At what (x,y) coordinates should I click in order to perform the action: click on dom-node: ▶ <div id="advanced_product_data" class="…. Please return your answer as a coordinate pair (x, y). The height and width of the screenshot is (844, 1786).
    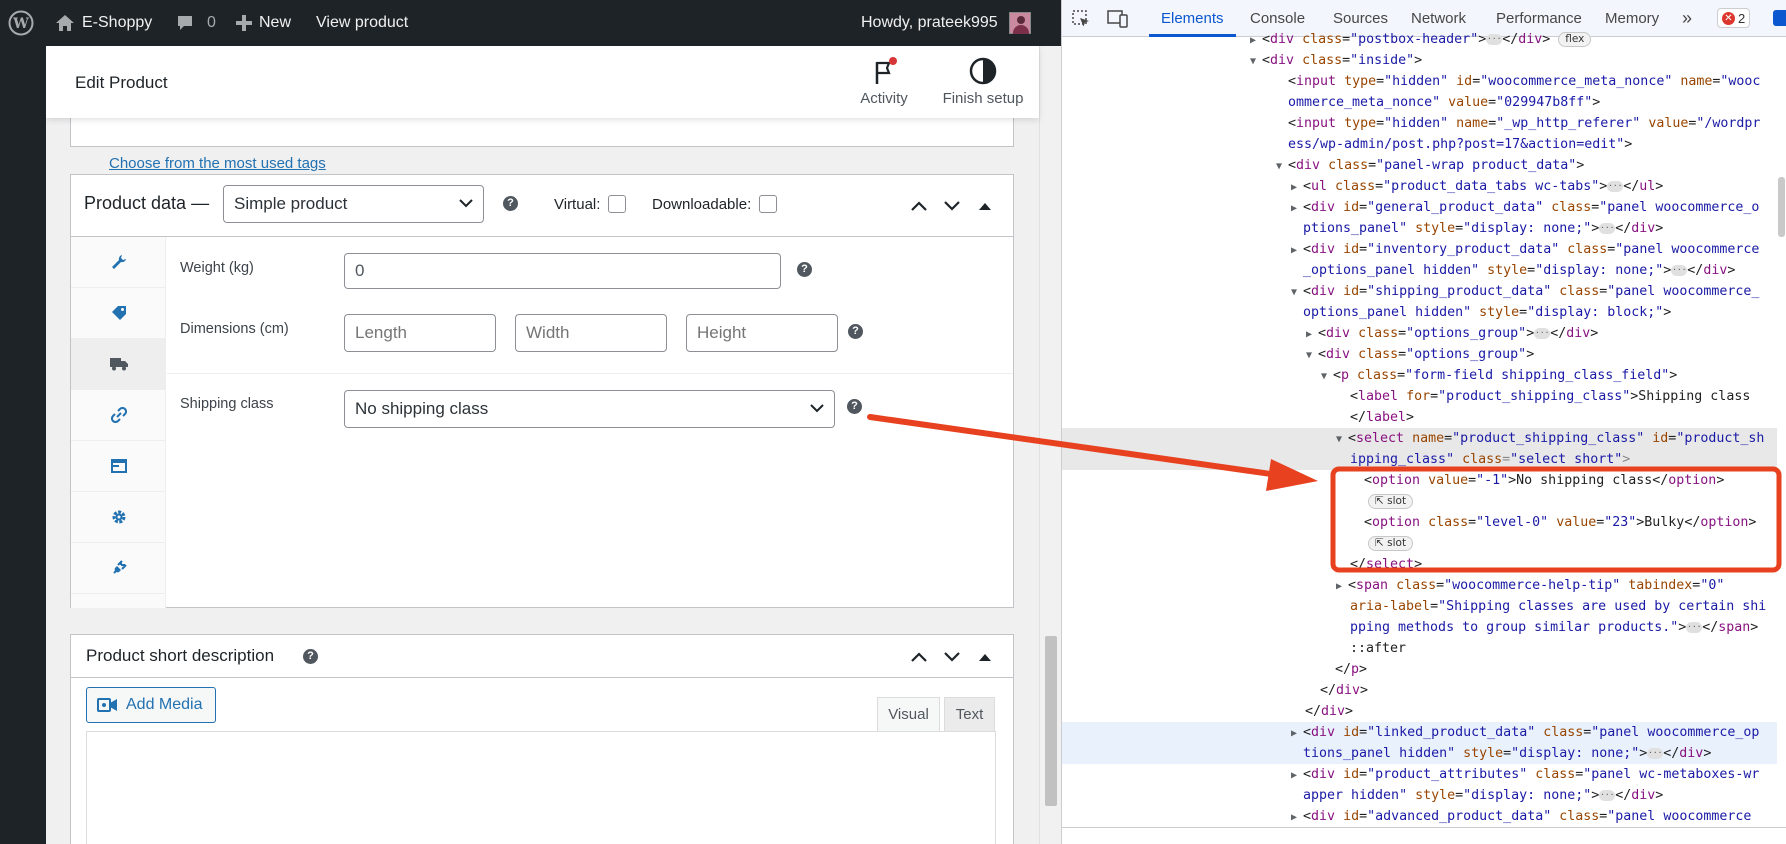
    Looking at the image, I should click on (1420, 816).